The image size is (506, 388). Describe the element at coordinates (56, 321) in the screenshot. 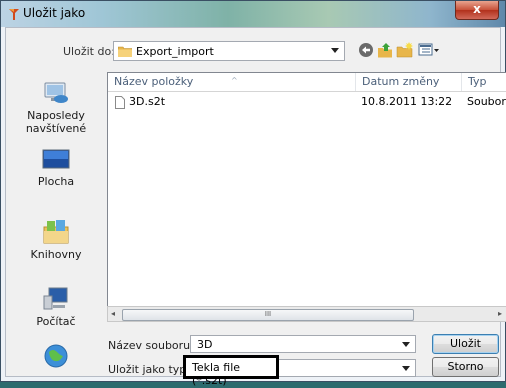

I see `place-computer-label: Počítač` at that location.